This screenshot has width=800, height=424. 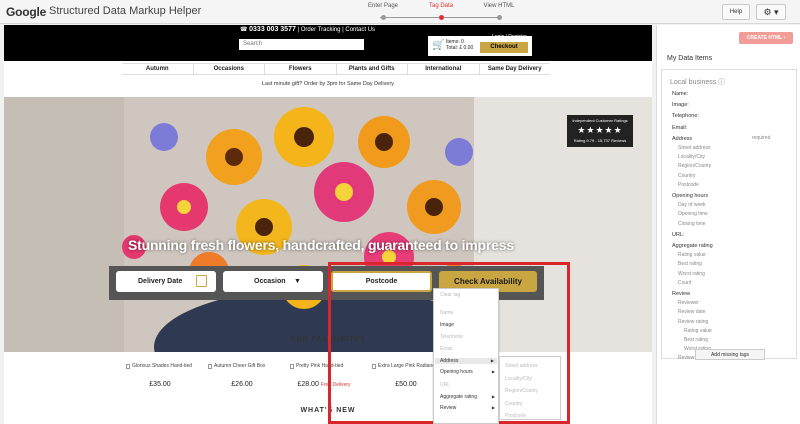 What do you see at coordinates (692, 312) in the screenshot?
I see `data-item-field: Review date` at bounding box center [692, 312].